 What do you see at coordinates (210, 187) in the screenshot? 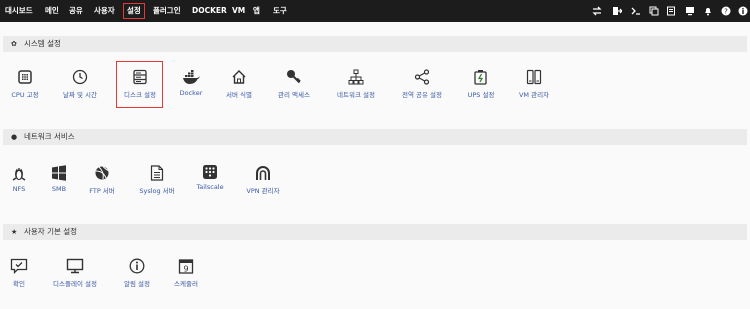
I see `service-label: Tailscale` at bounding box center [210, 187].